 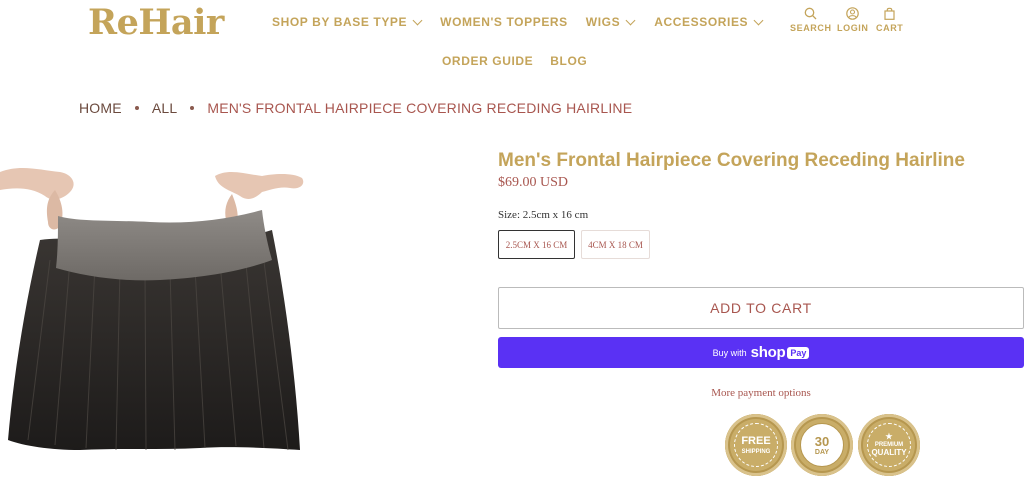 What do you see at coordinates (761, 308) in the screenshot?
I see `add-to-cart-button: ADD TO CART` at bounding box center [761, 308].